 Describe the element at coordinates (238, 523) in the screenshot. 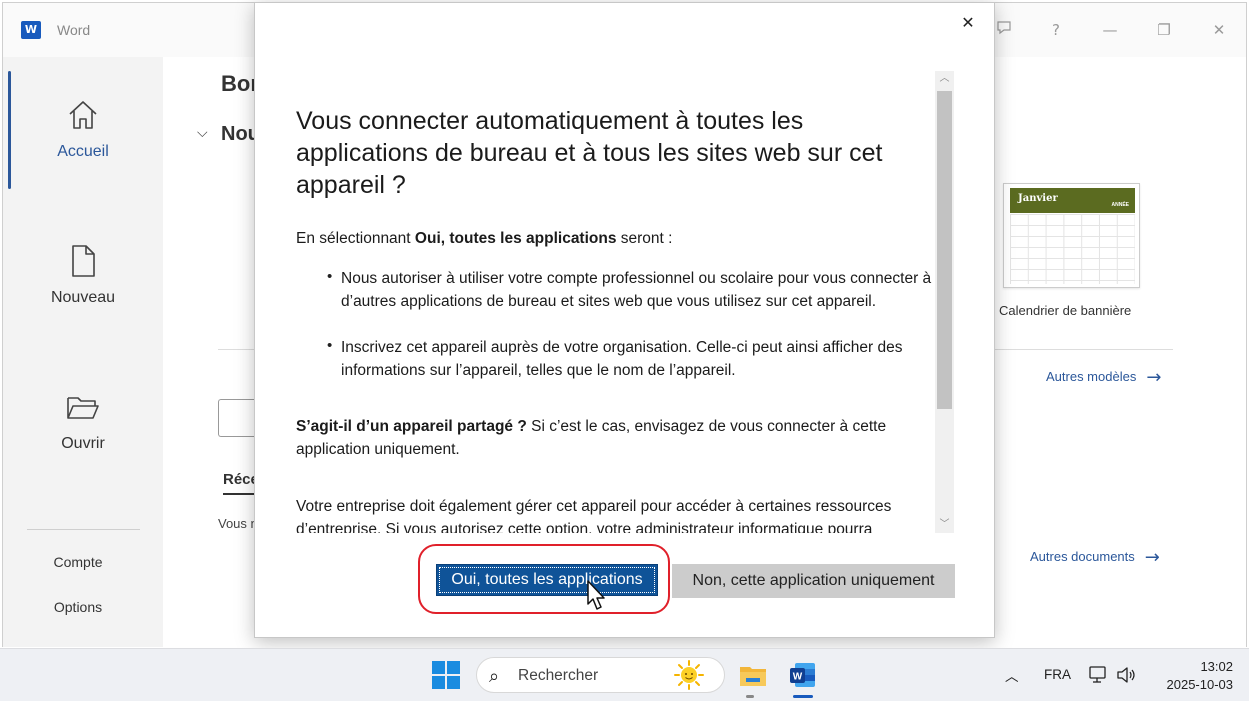

I see `recent-empty-text: Vous n` at that location.